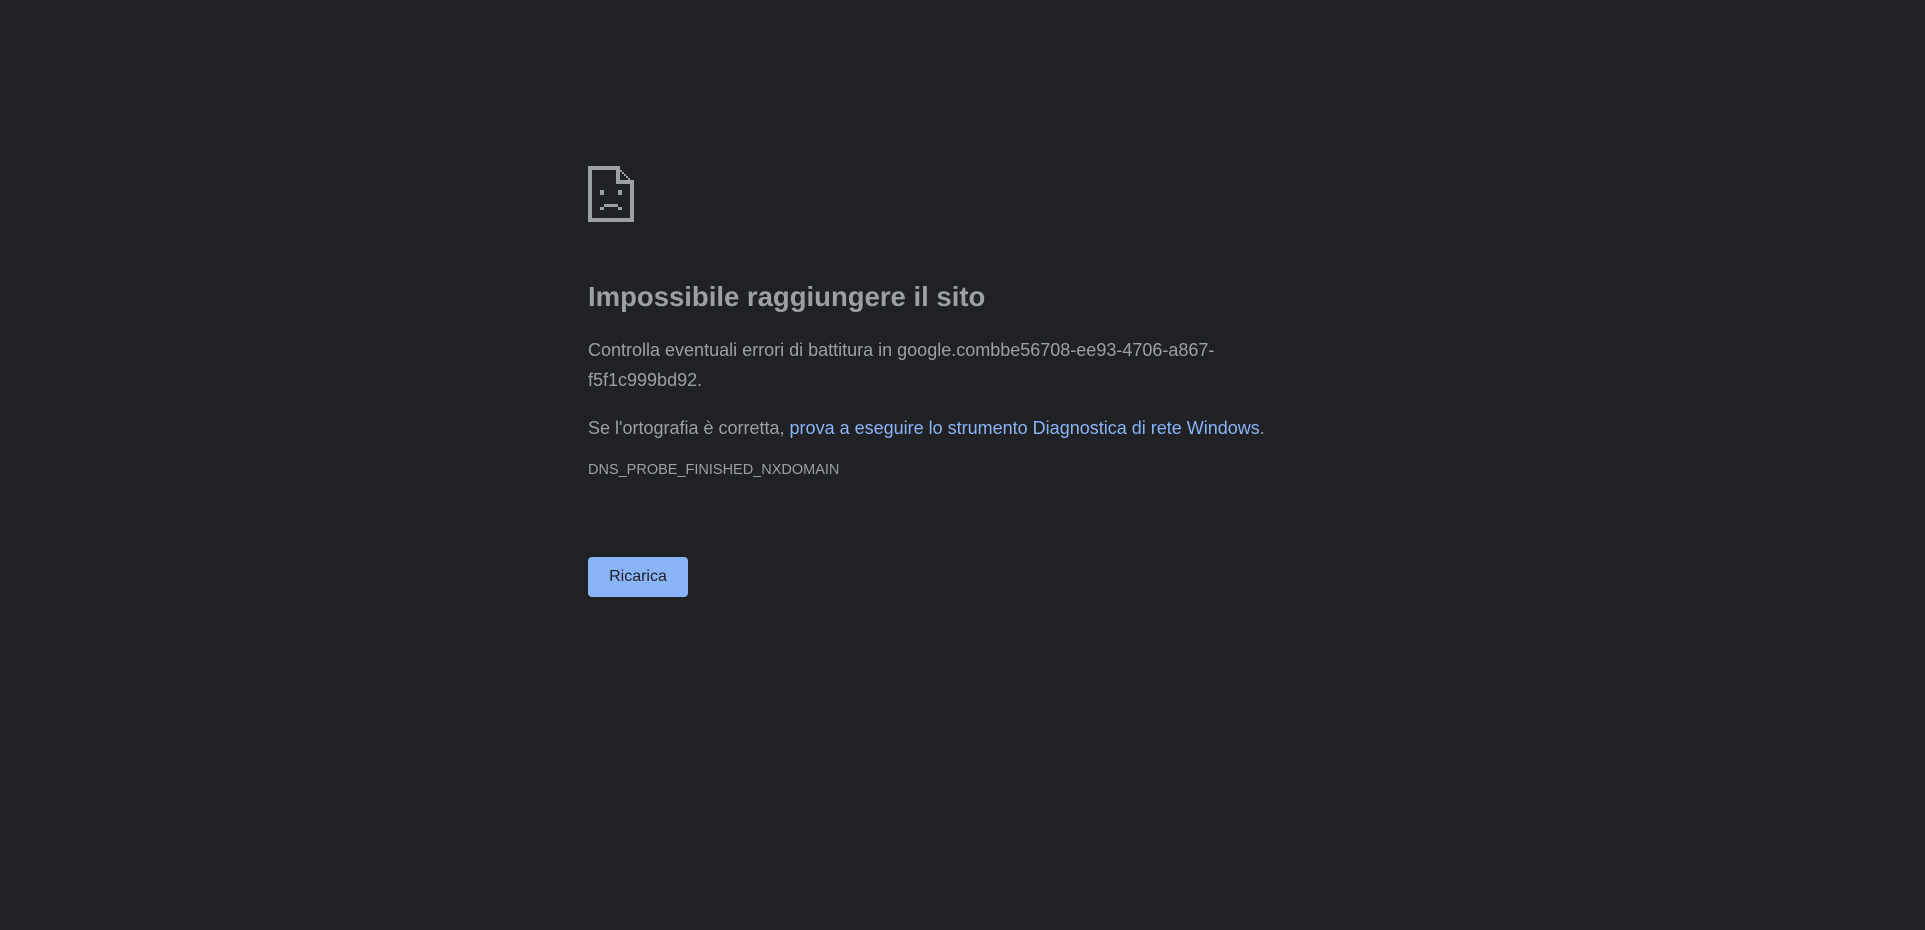  I want to click on reload-button: Ricarica, so click(638, 577).